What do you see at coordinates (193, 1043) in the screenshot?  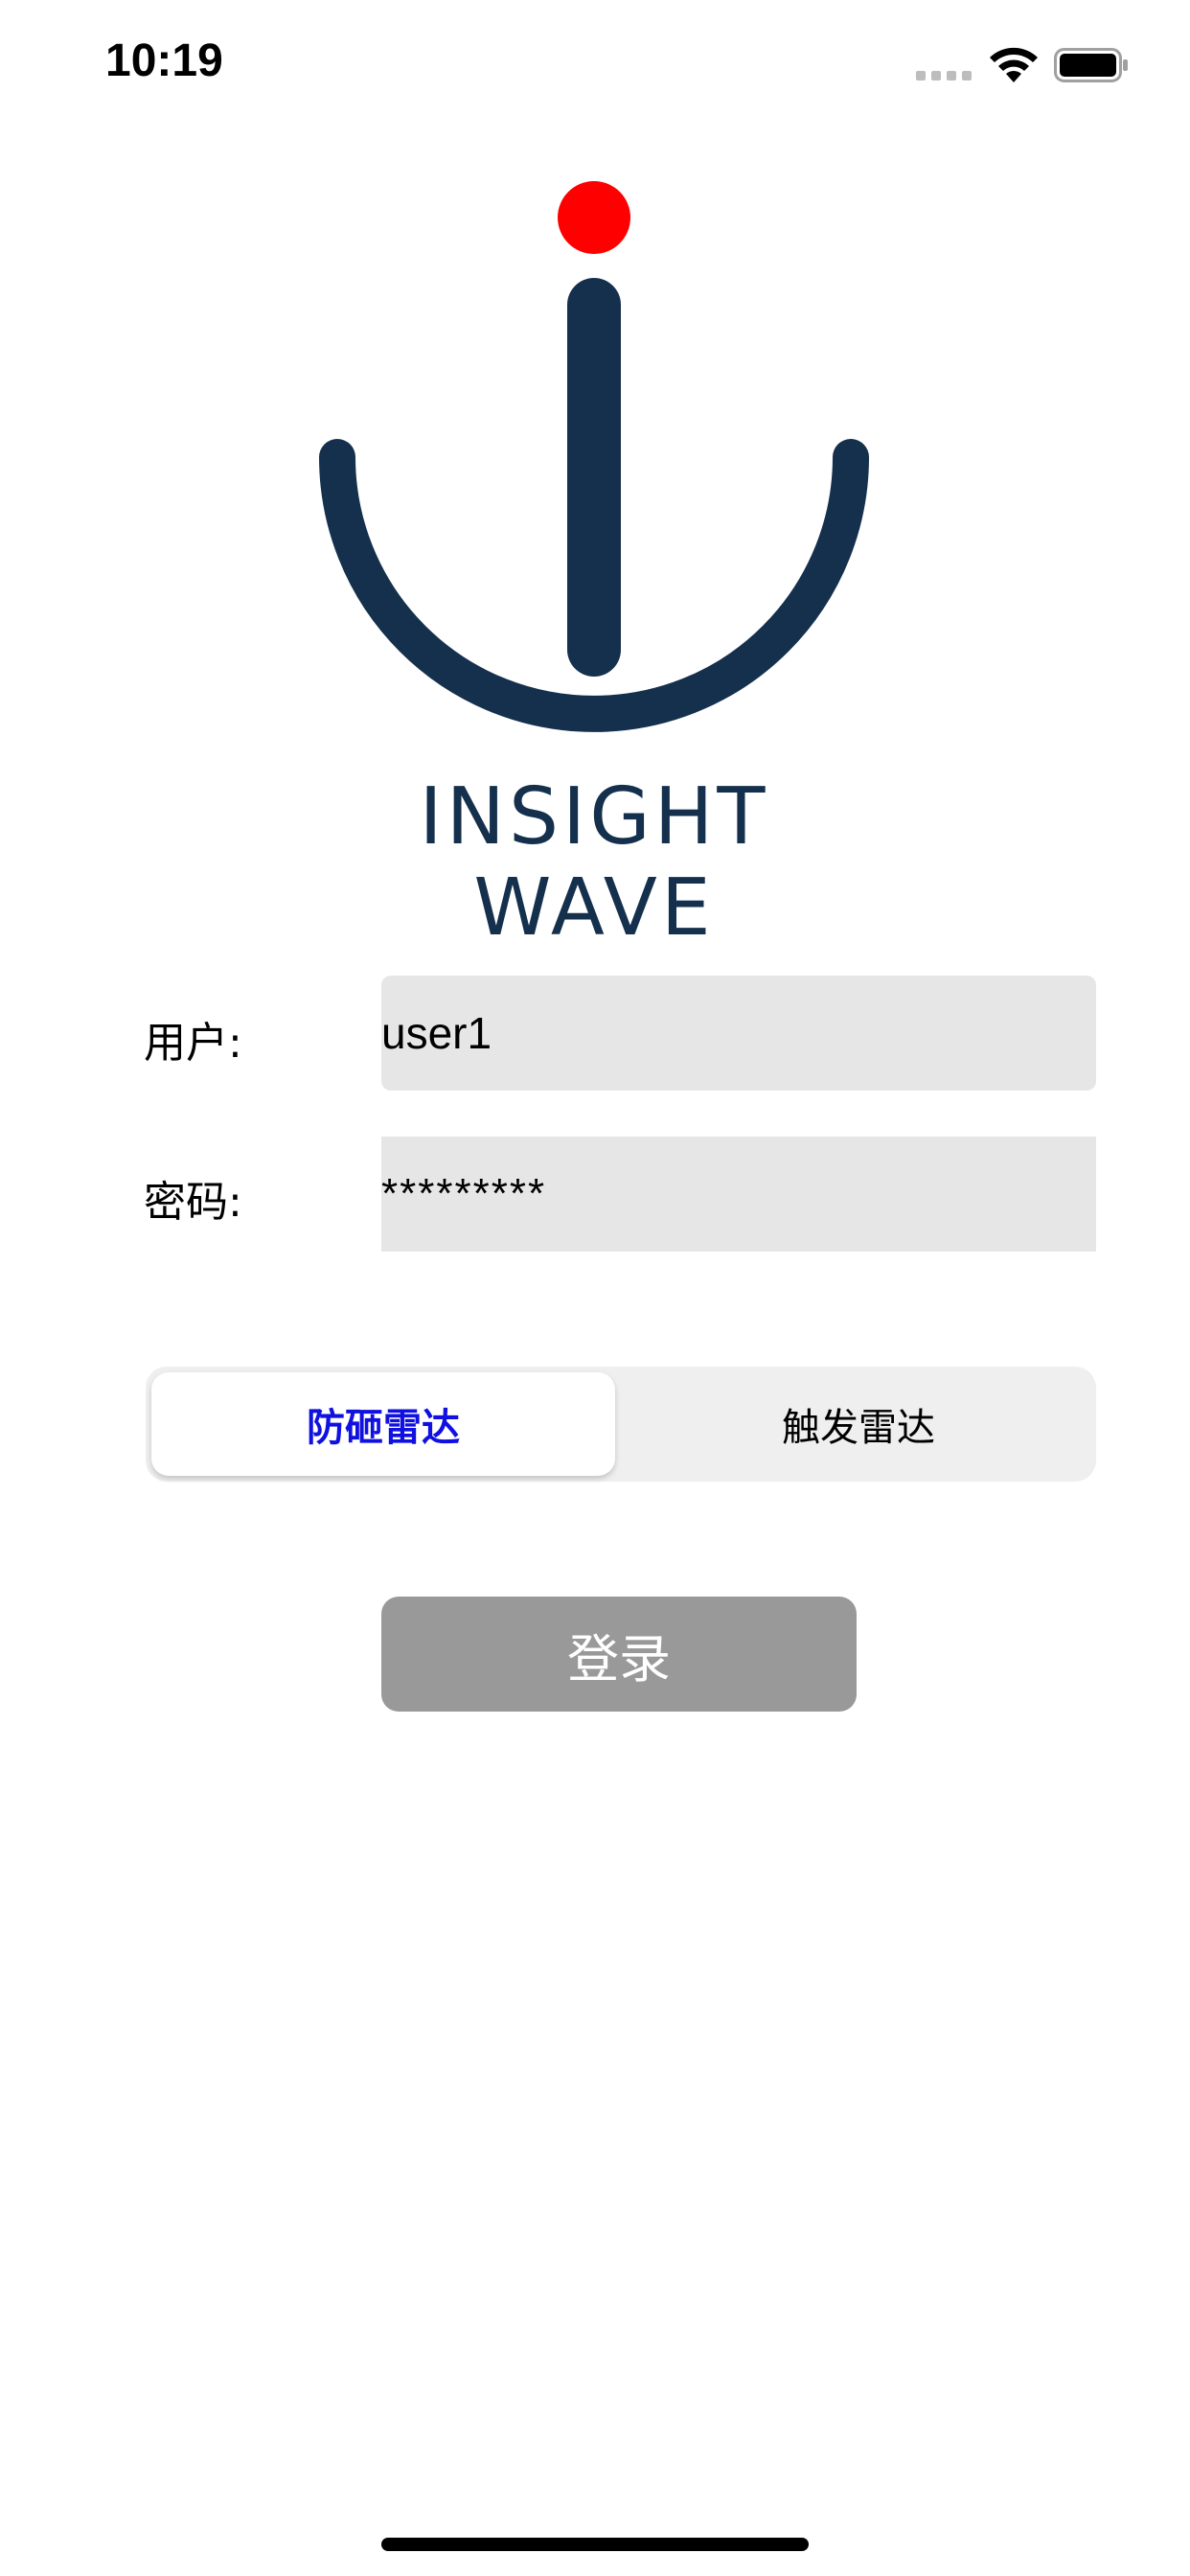 I see `username-label: 用户:` at bounding box center [193, 1043].